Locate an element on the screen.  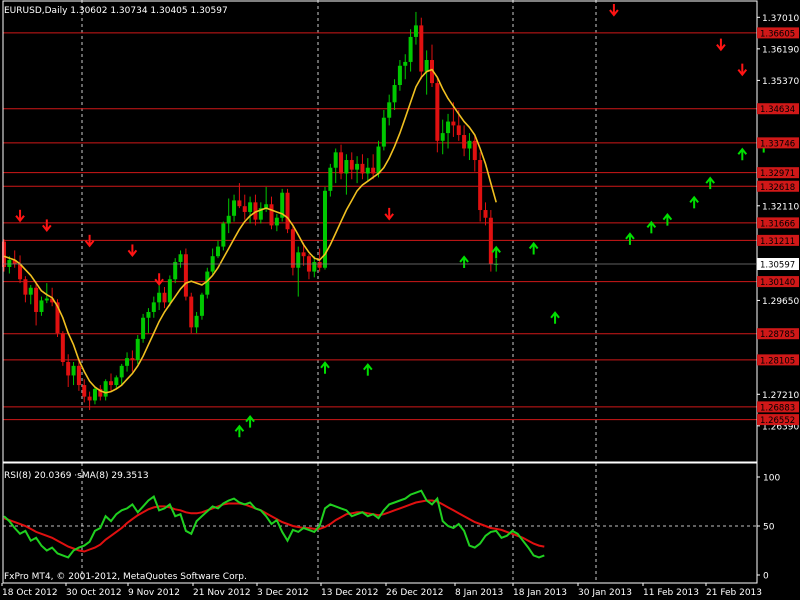
date-tick-label: 21 Nov 2012 is located at coordinates (222, 593).